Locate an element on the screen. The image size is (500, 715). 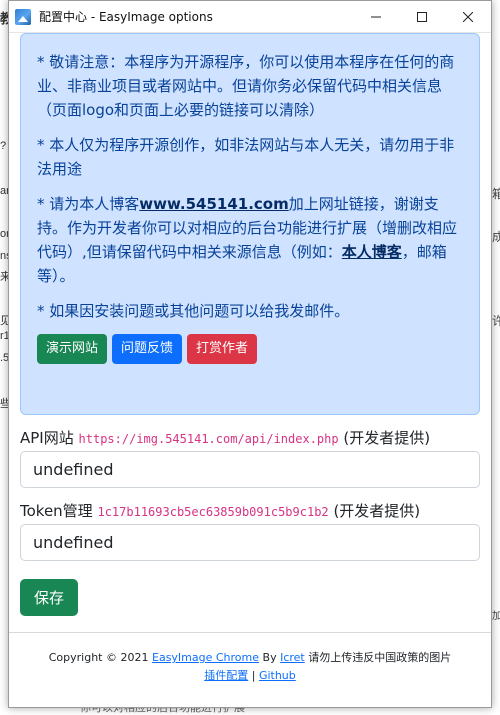
save-button: 保存 is located at coordinates (49, 597).